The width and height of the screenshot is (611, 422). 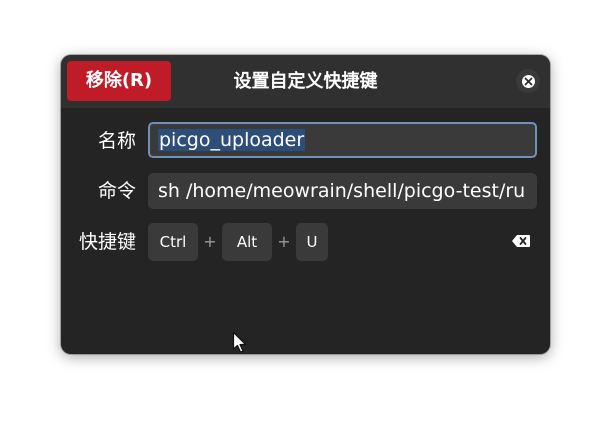 What do you see at coordinates (232, 140) in the screenshot?
I see `name-field-value: picgo_uploader` at bounding box center [232, 140].